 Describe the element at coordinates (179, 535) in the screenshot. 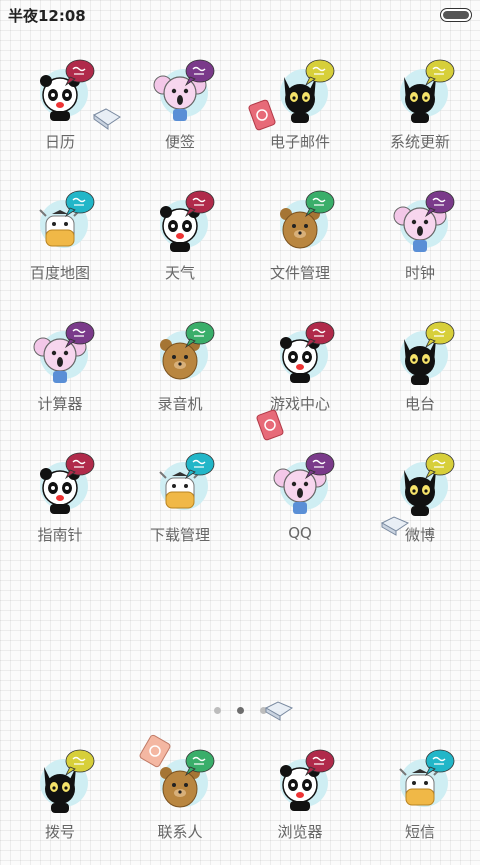

I see `app-label: 下载管理` at that location.